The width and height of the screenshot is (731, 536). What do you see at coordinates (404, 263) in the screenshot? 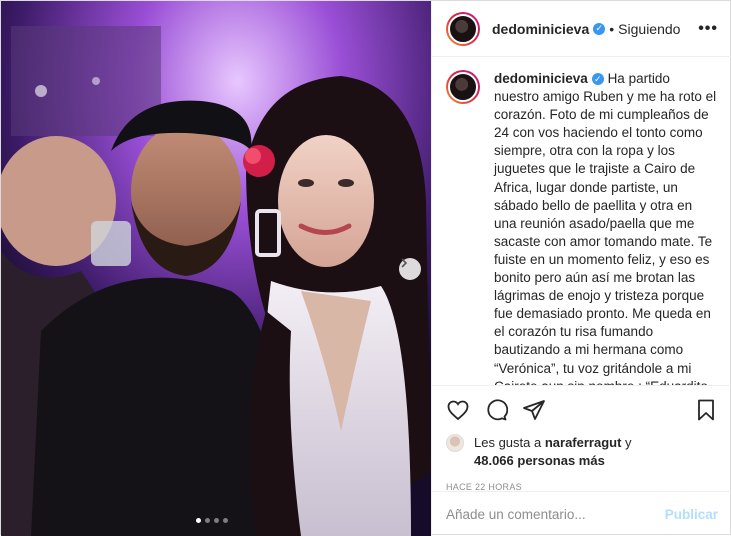
I see `chevron-right-icon` at bounding box center [404, 263].